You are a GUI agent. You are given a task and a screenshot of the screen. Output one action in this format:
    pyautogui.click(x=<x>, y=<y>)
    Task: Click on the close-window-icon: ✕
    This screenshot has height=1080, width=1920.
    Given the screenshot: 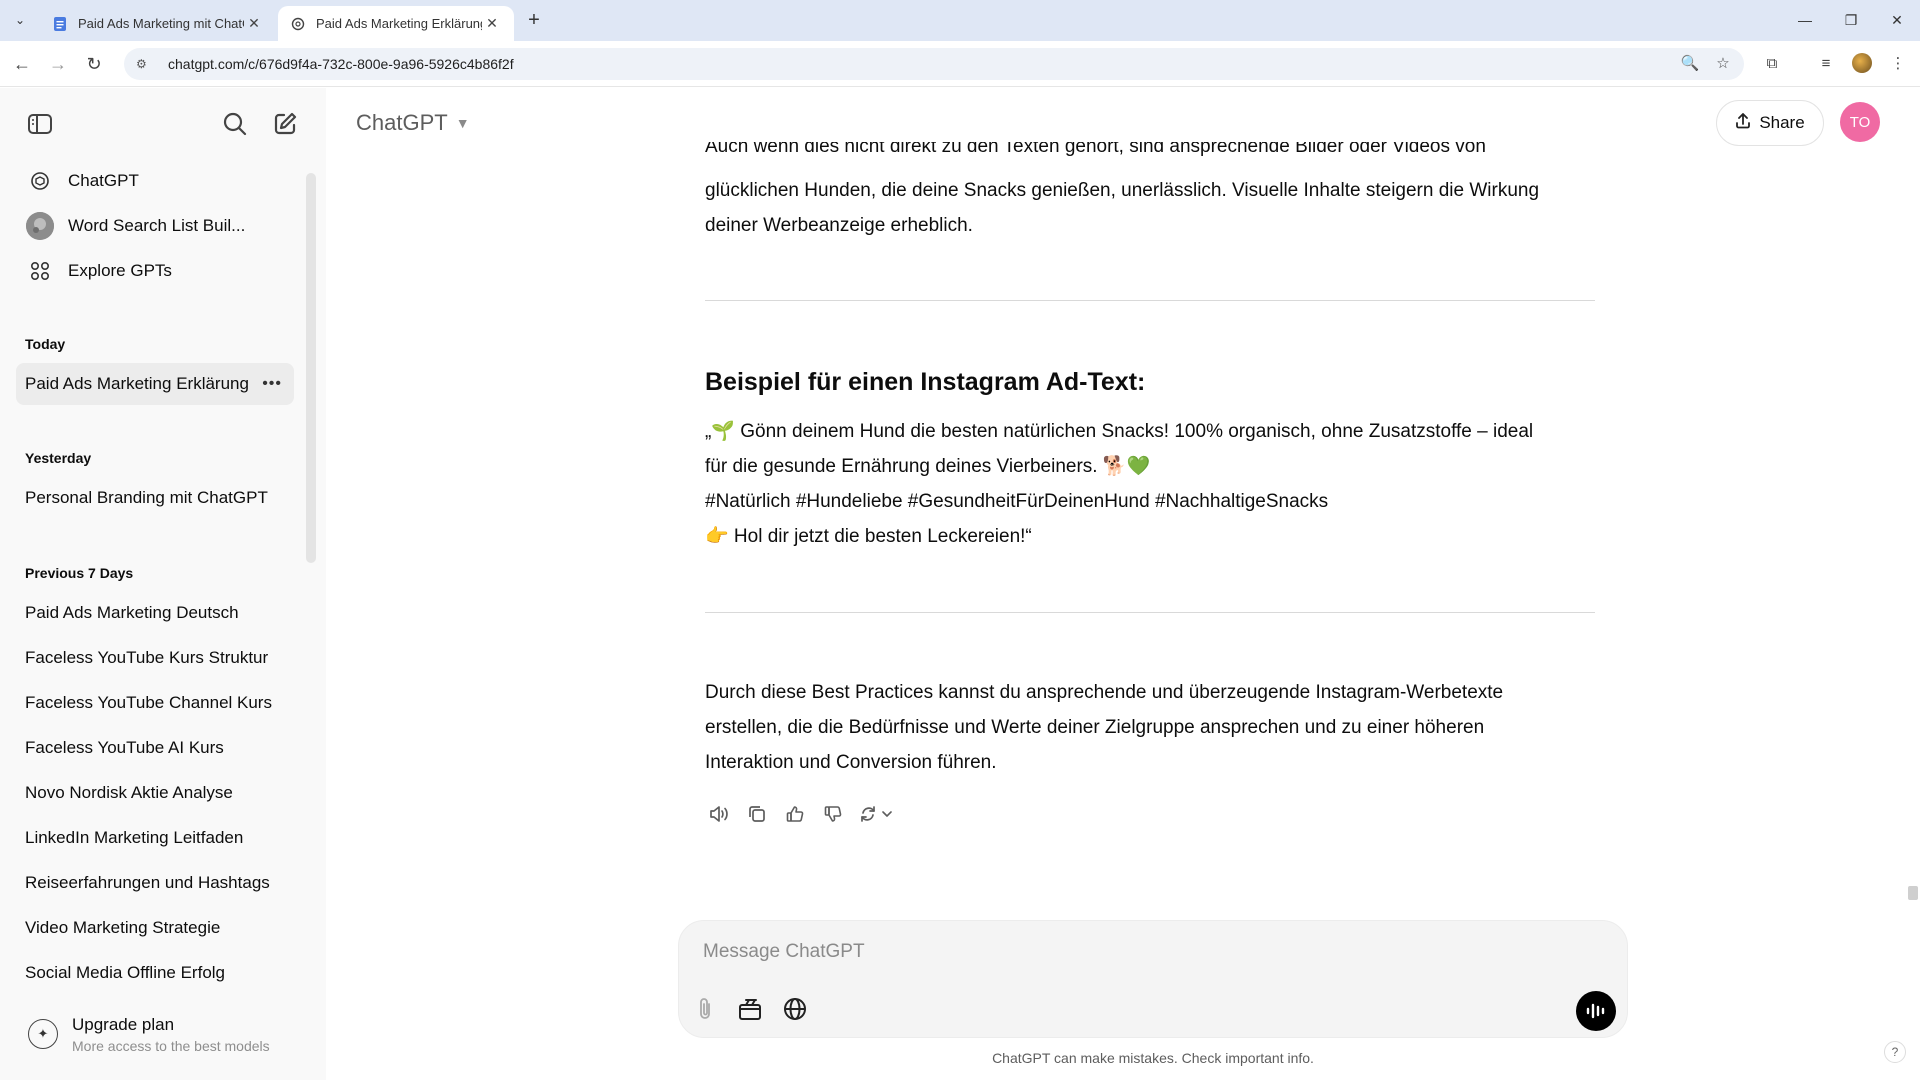 What is the action you would take?
    pyautogui.click(x=1897, y=20)
    